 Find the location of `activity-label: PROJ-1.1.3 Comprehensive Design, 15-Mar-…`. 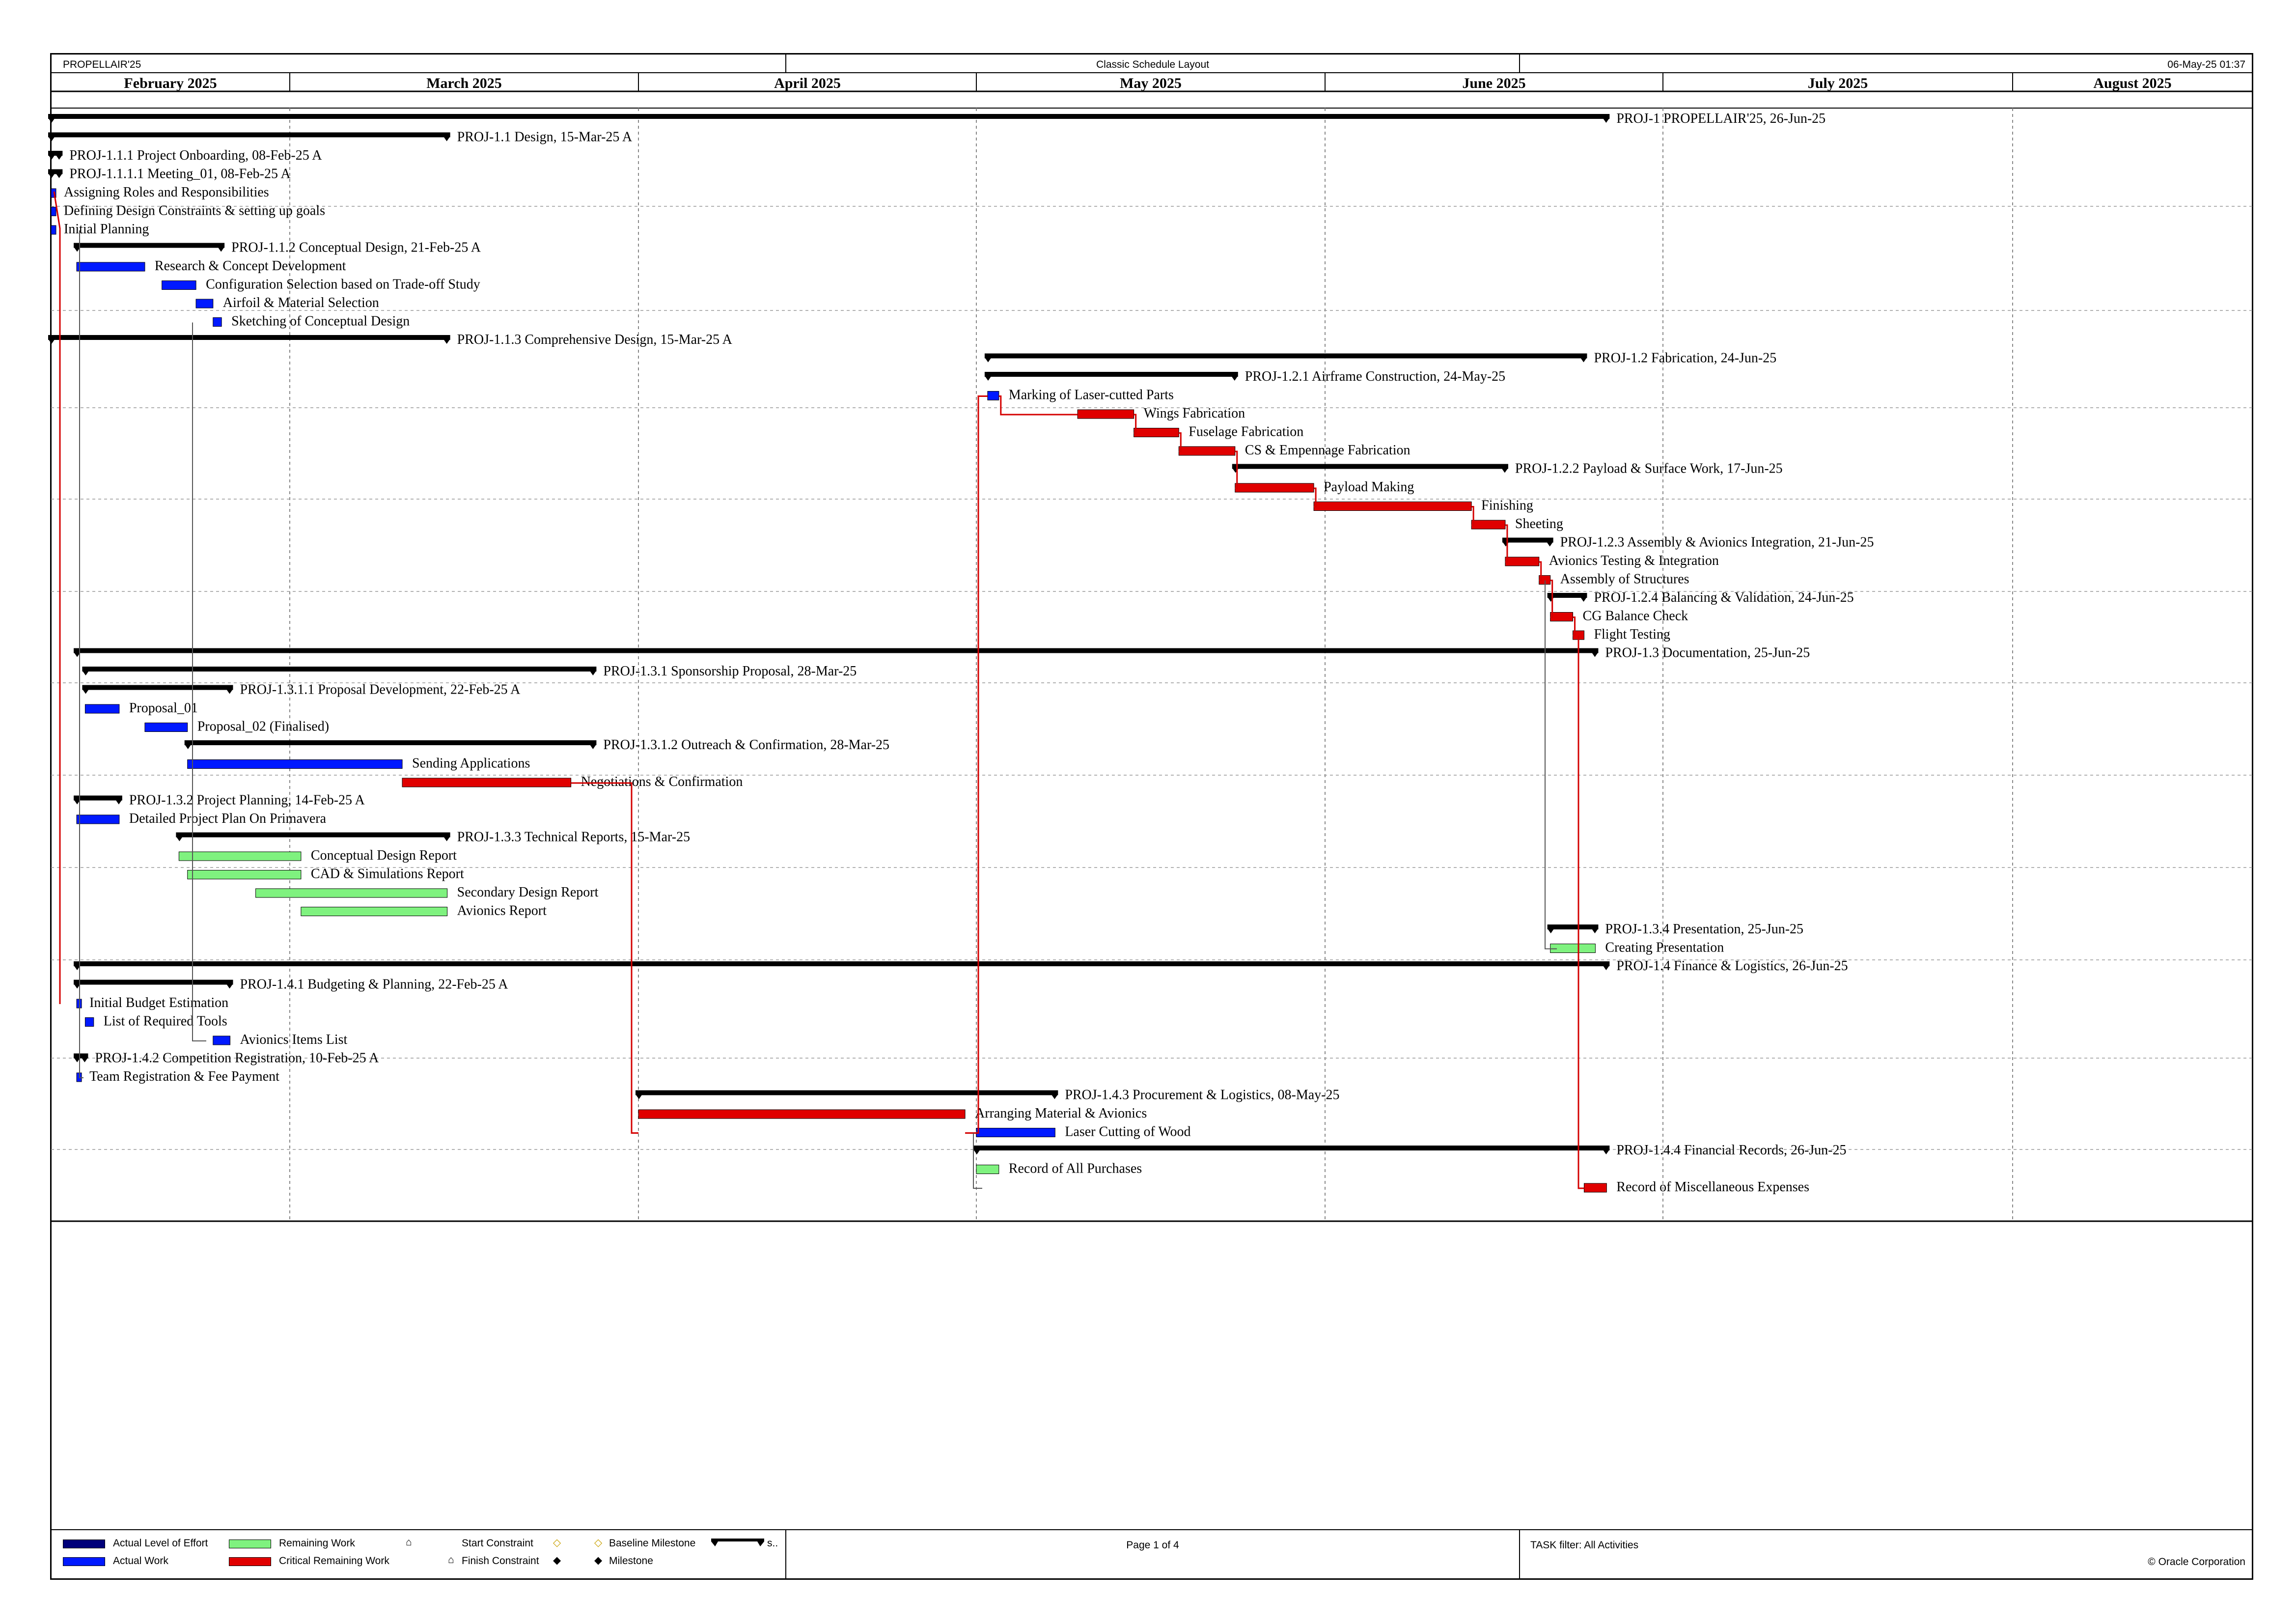

activity-label: PROJ-1.1.3 Comprehensive Design, 15-Mar-… is located at coordinates (595, 339).